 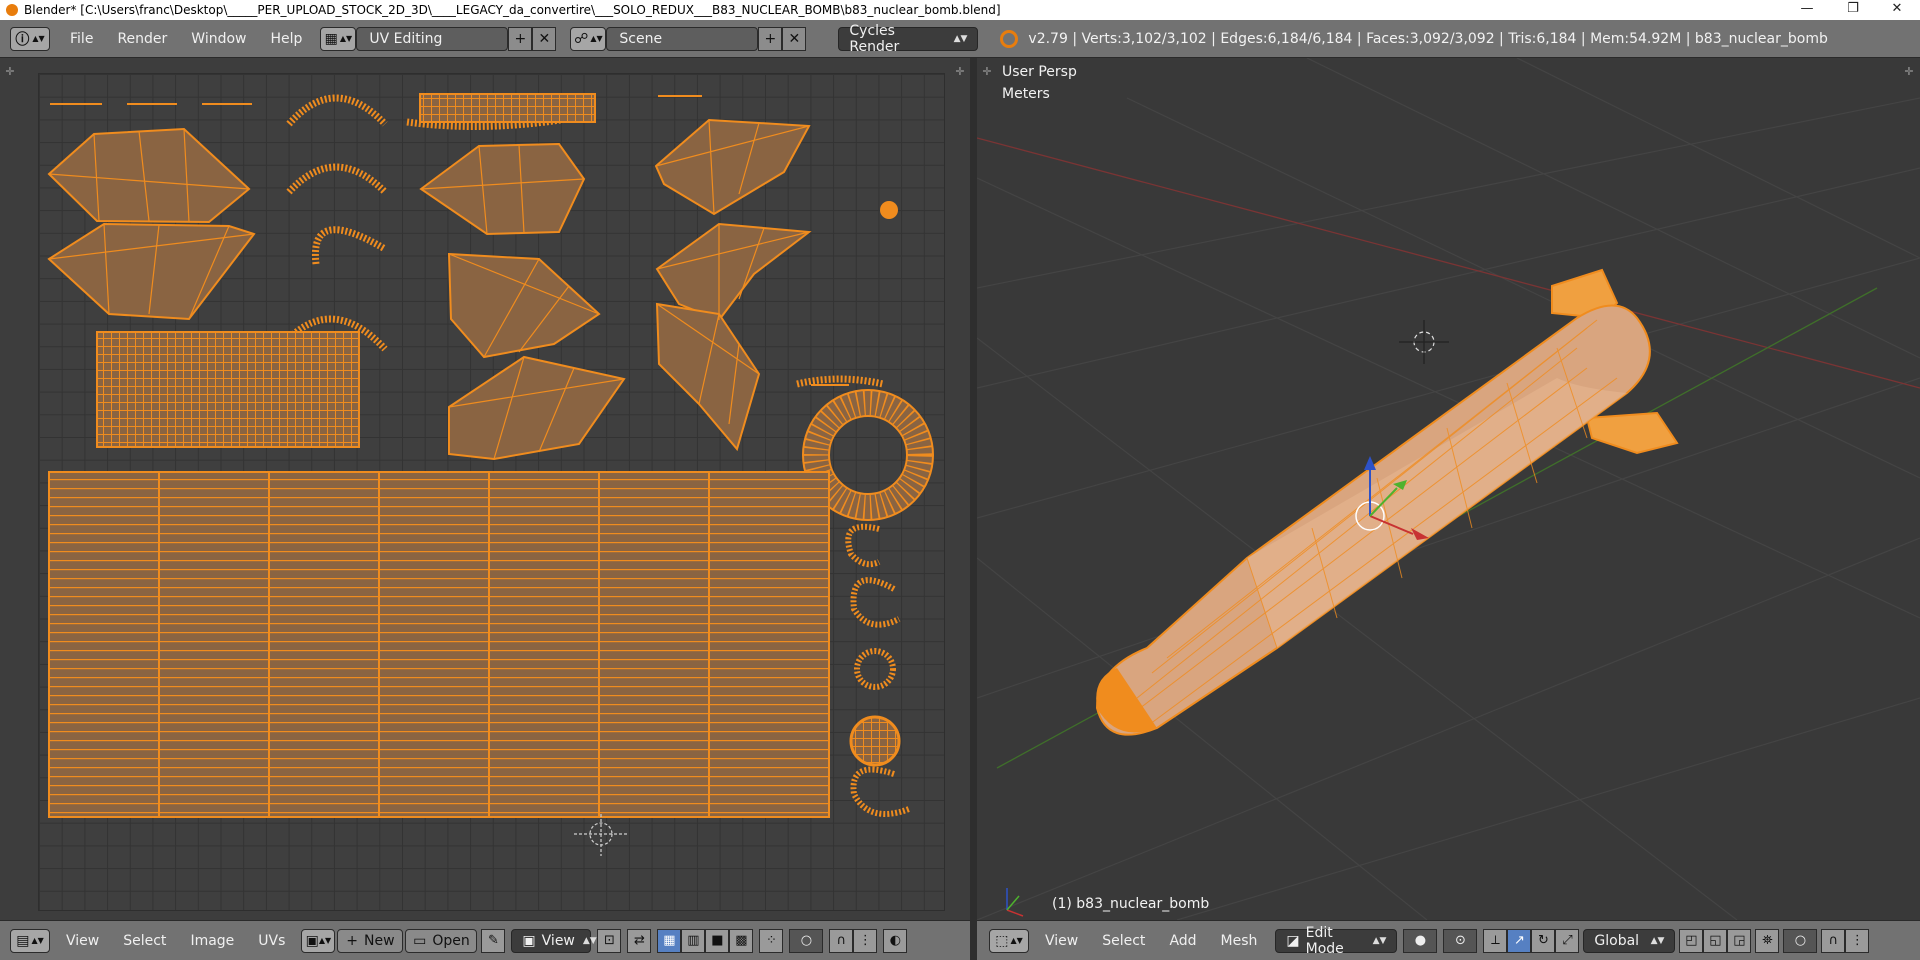 I want to click on rotate-manipulator-button: ↻, so click(x=1543, y=940).